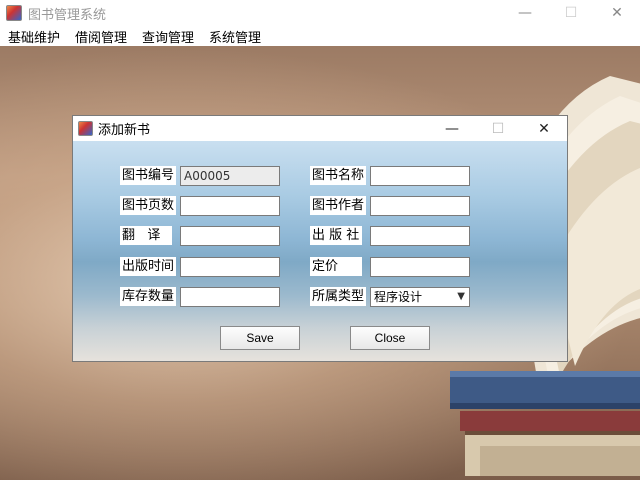 This screenshot has width=640, height=480. Describe the element at coordinates (230, 267) in the screenshot. I see `pub-time-field` at that location.